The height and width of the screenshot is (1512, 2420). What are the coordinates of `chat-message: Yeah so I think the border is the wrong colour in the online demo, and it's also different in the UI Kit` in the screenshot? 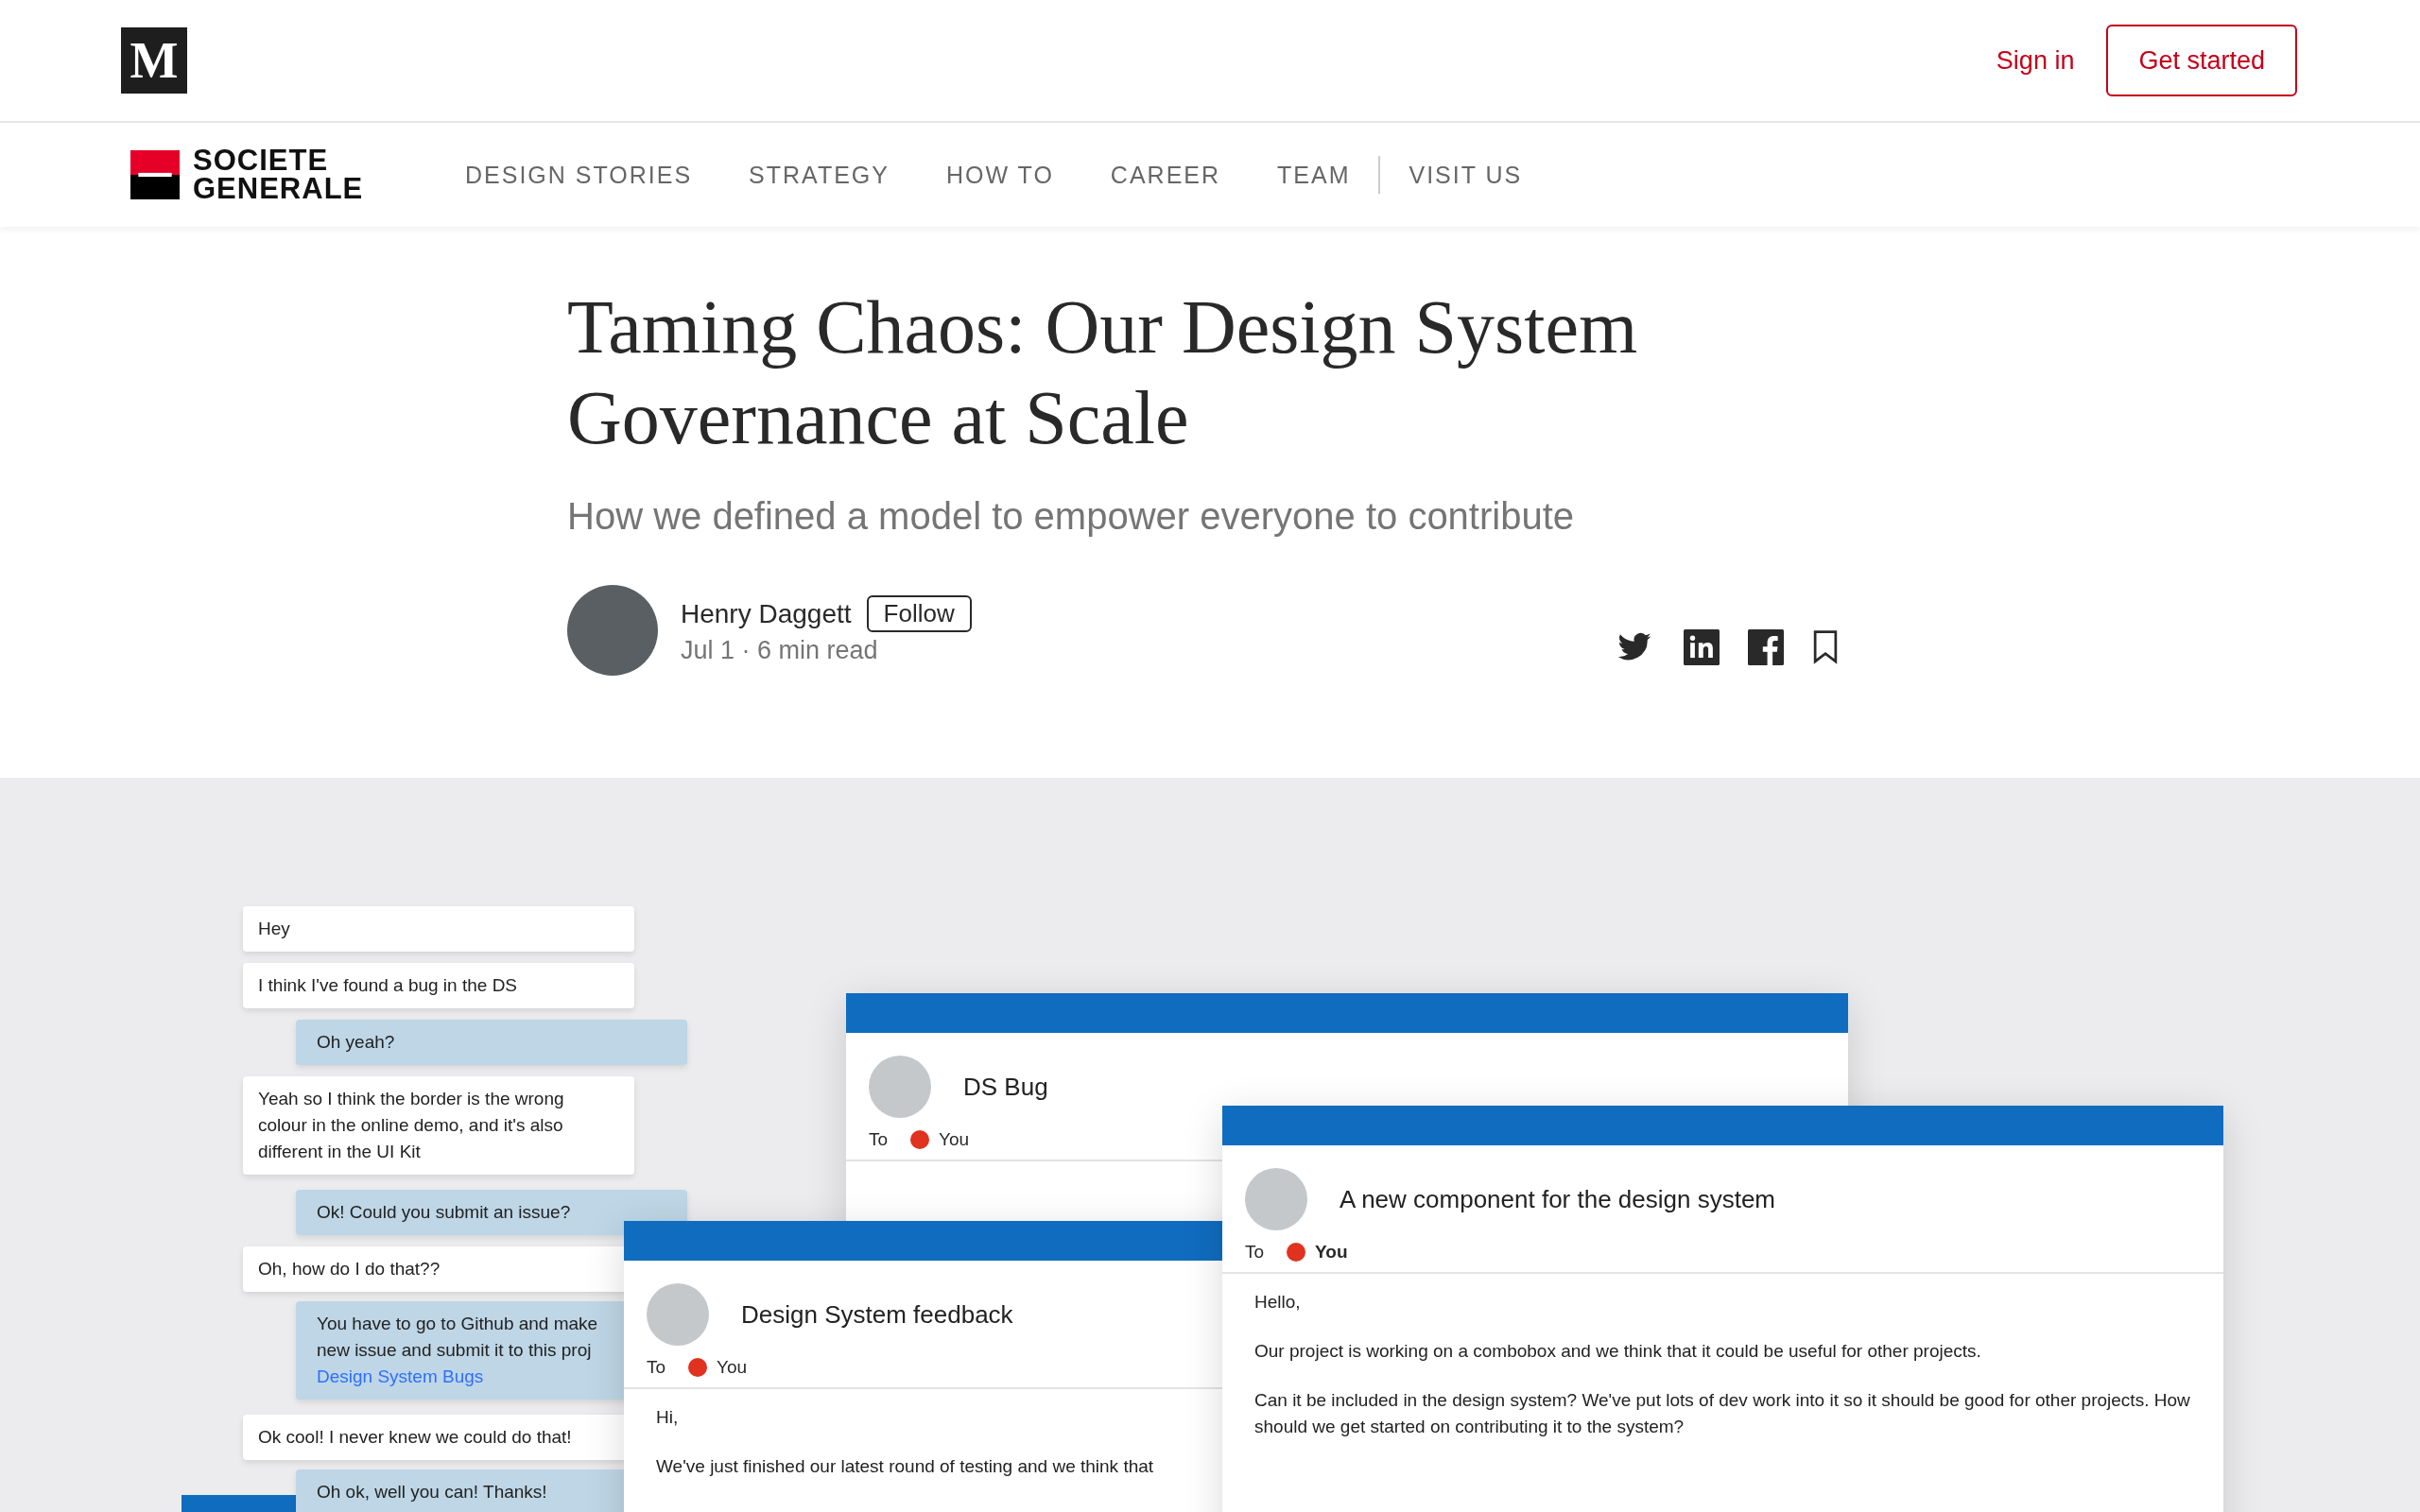 It's located at (411, 1125).